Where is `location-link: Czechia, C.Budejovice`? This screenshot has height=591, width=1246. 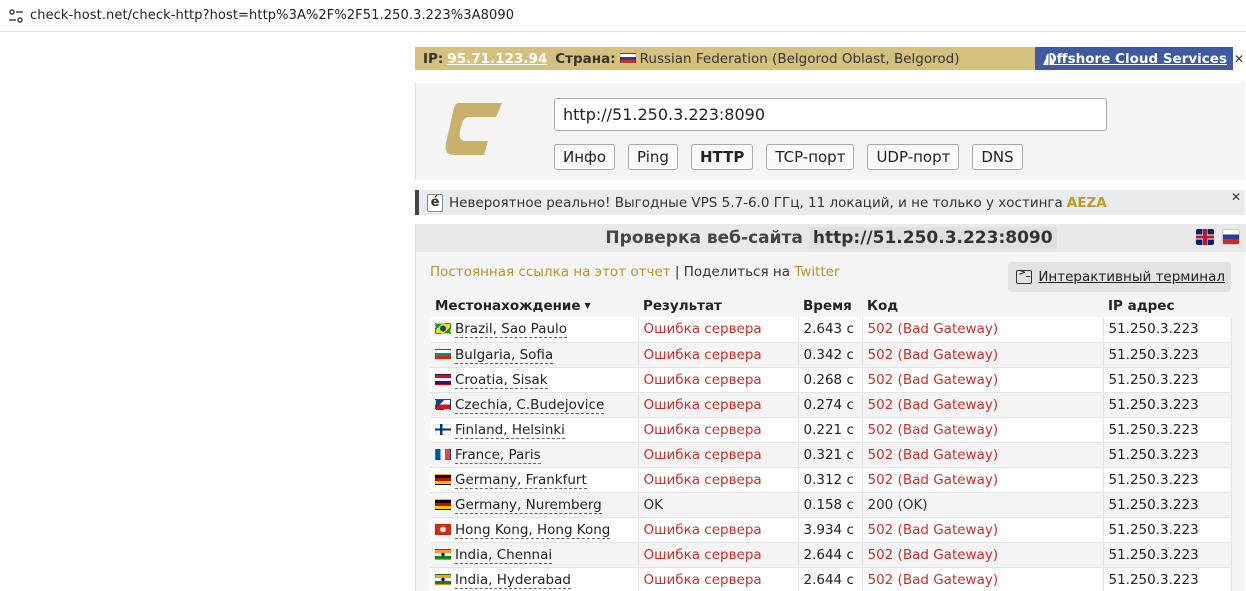 location-link: Czechia, C.Budejovice is located at coordinates (530, 405).